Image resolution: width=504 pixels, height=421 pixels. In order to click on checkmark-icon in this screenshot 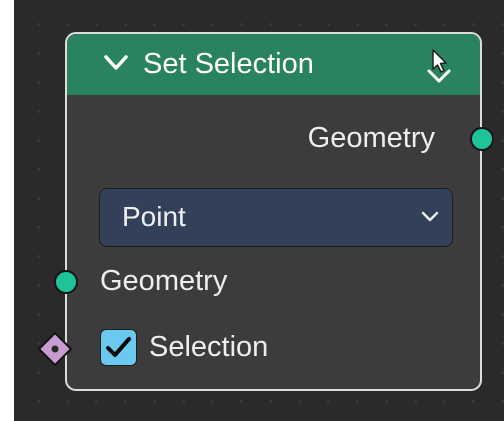, I will do `click(118, 347)`.